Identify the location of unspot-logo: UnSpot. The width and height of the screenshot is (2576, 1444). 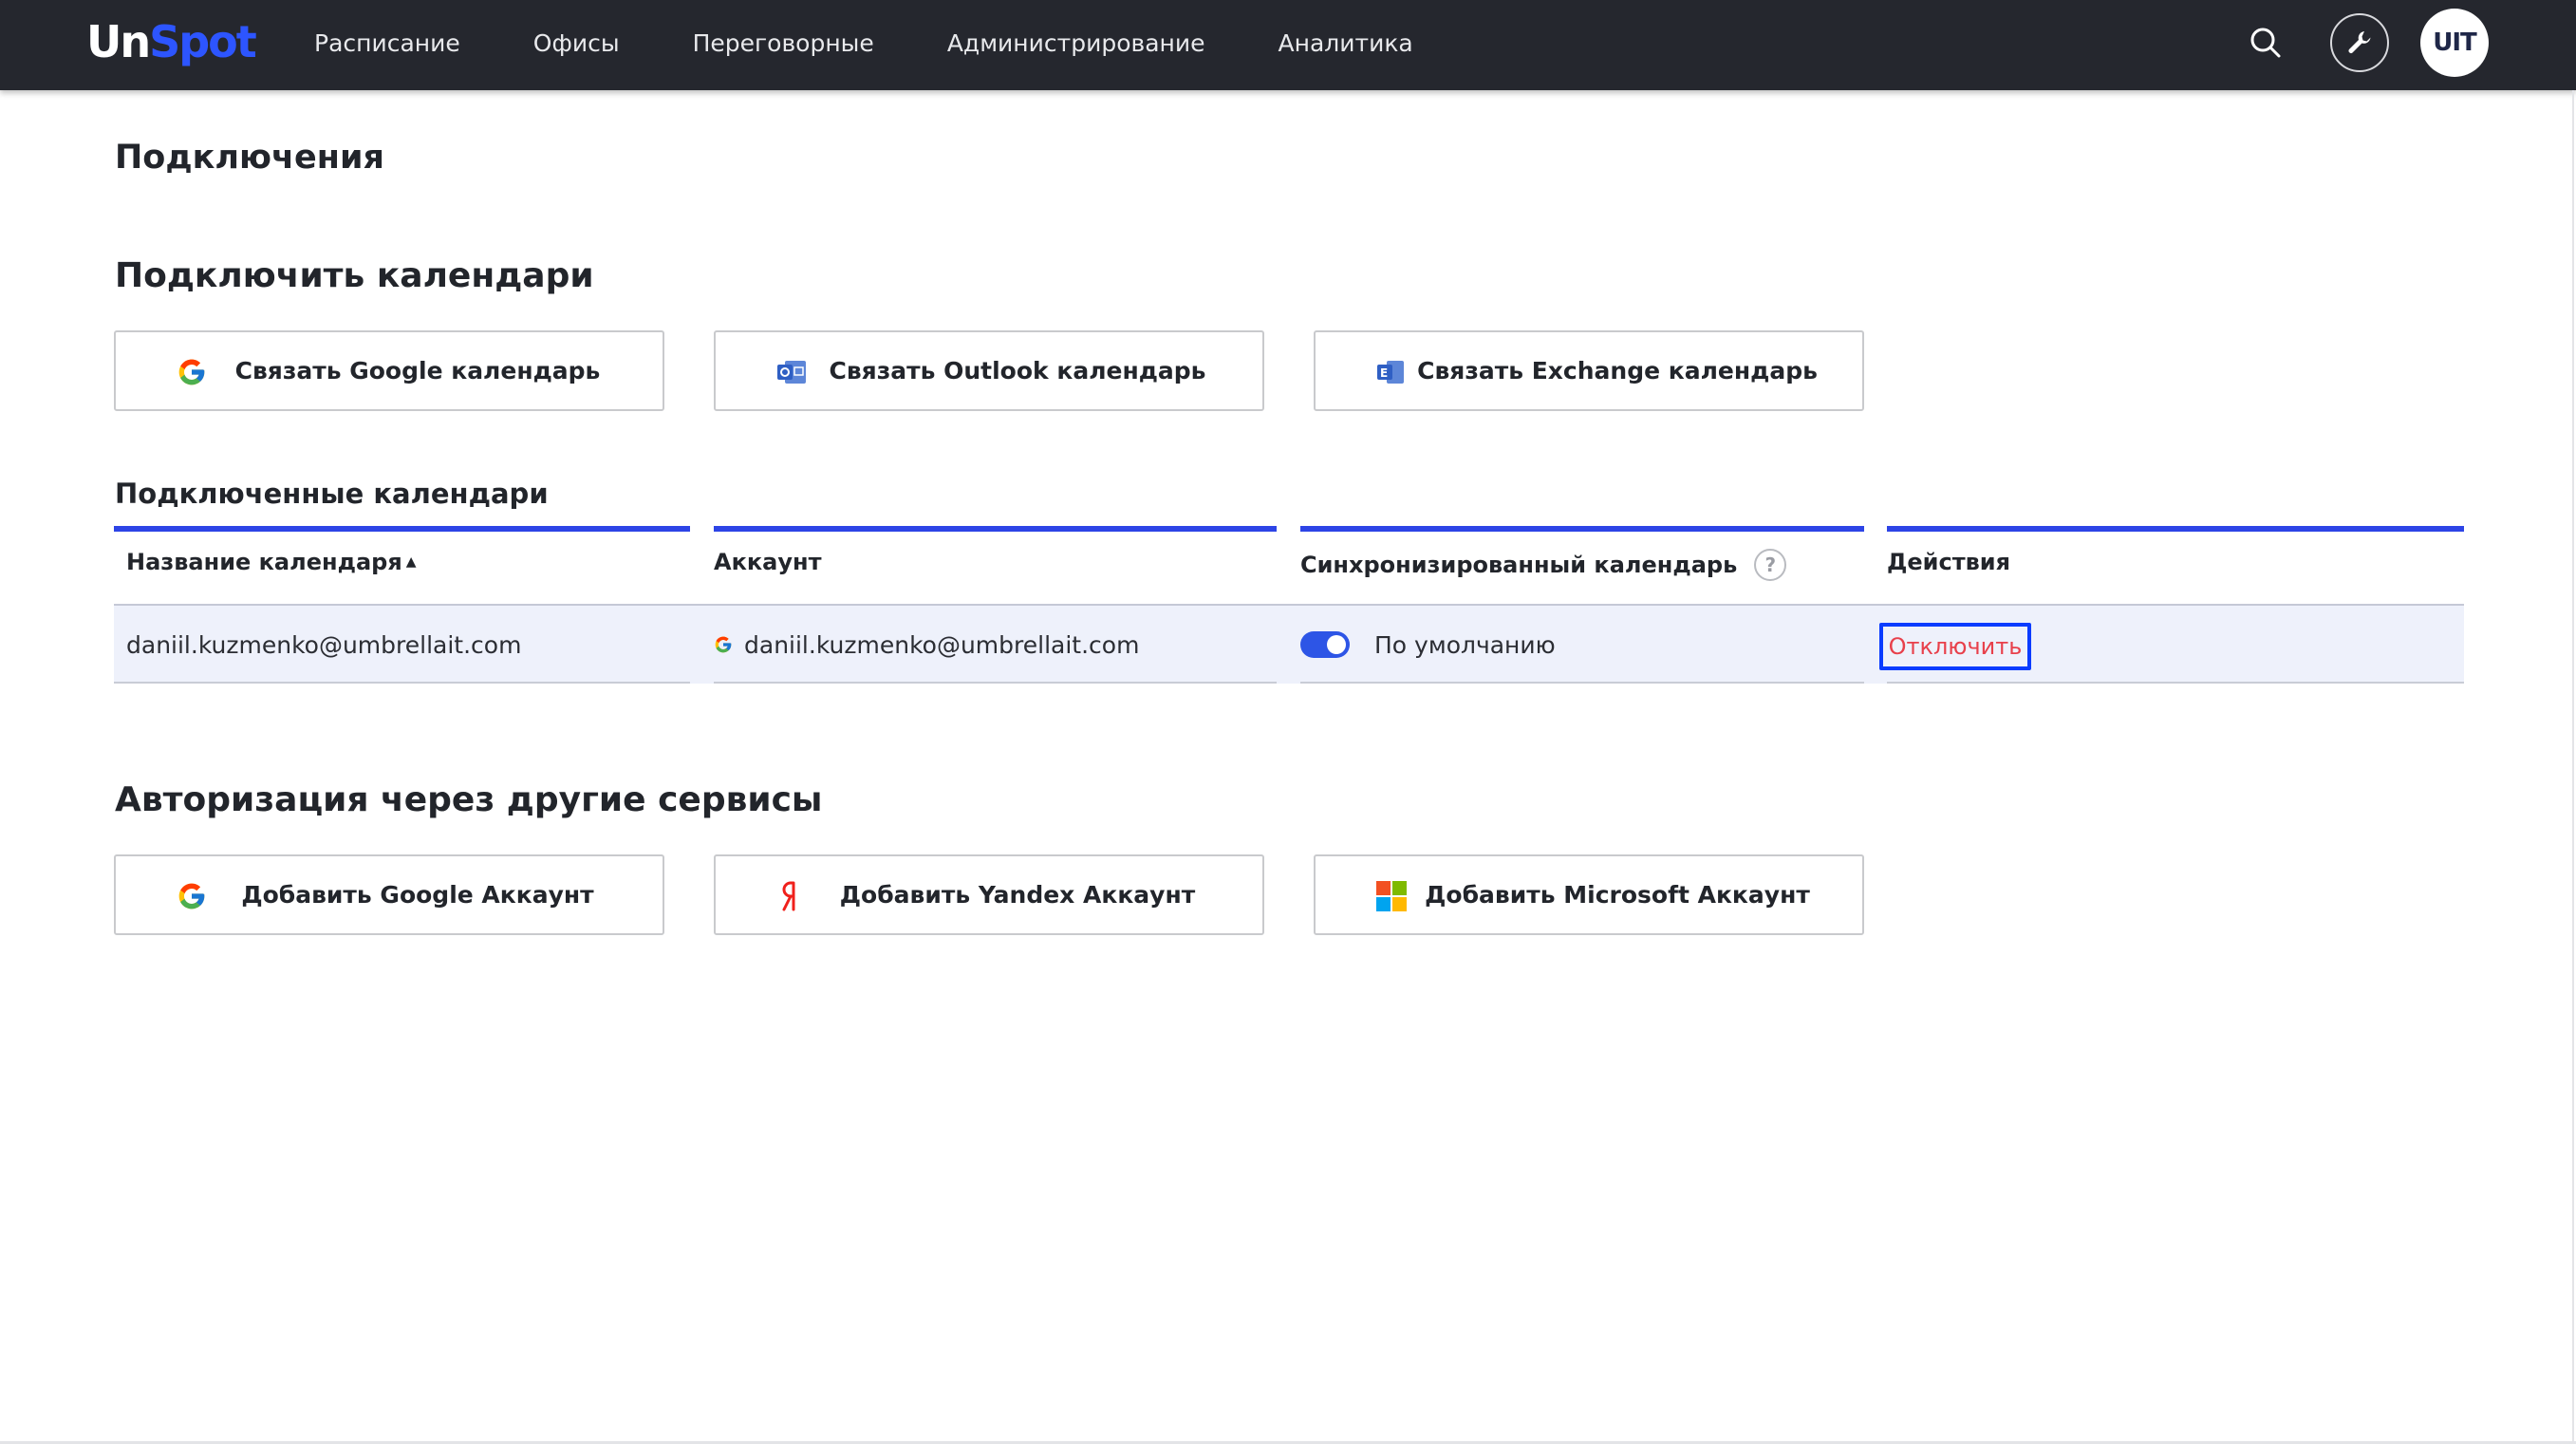
(171, 42).